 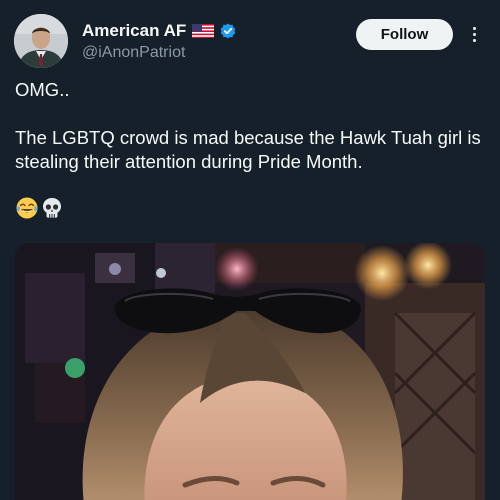 What do you see at coordinates (404, 34) in the screenshot?
I see `follow-button: Follow` at bounding box center [404, 34].